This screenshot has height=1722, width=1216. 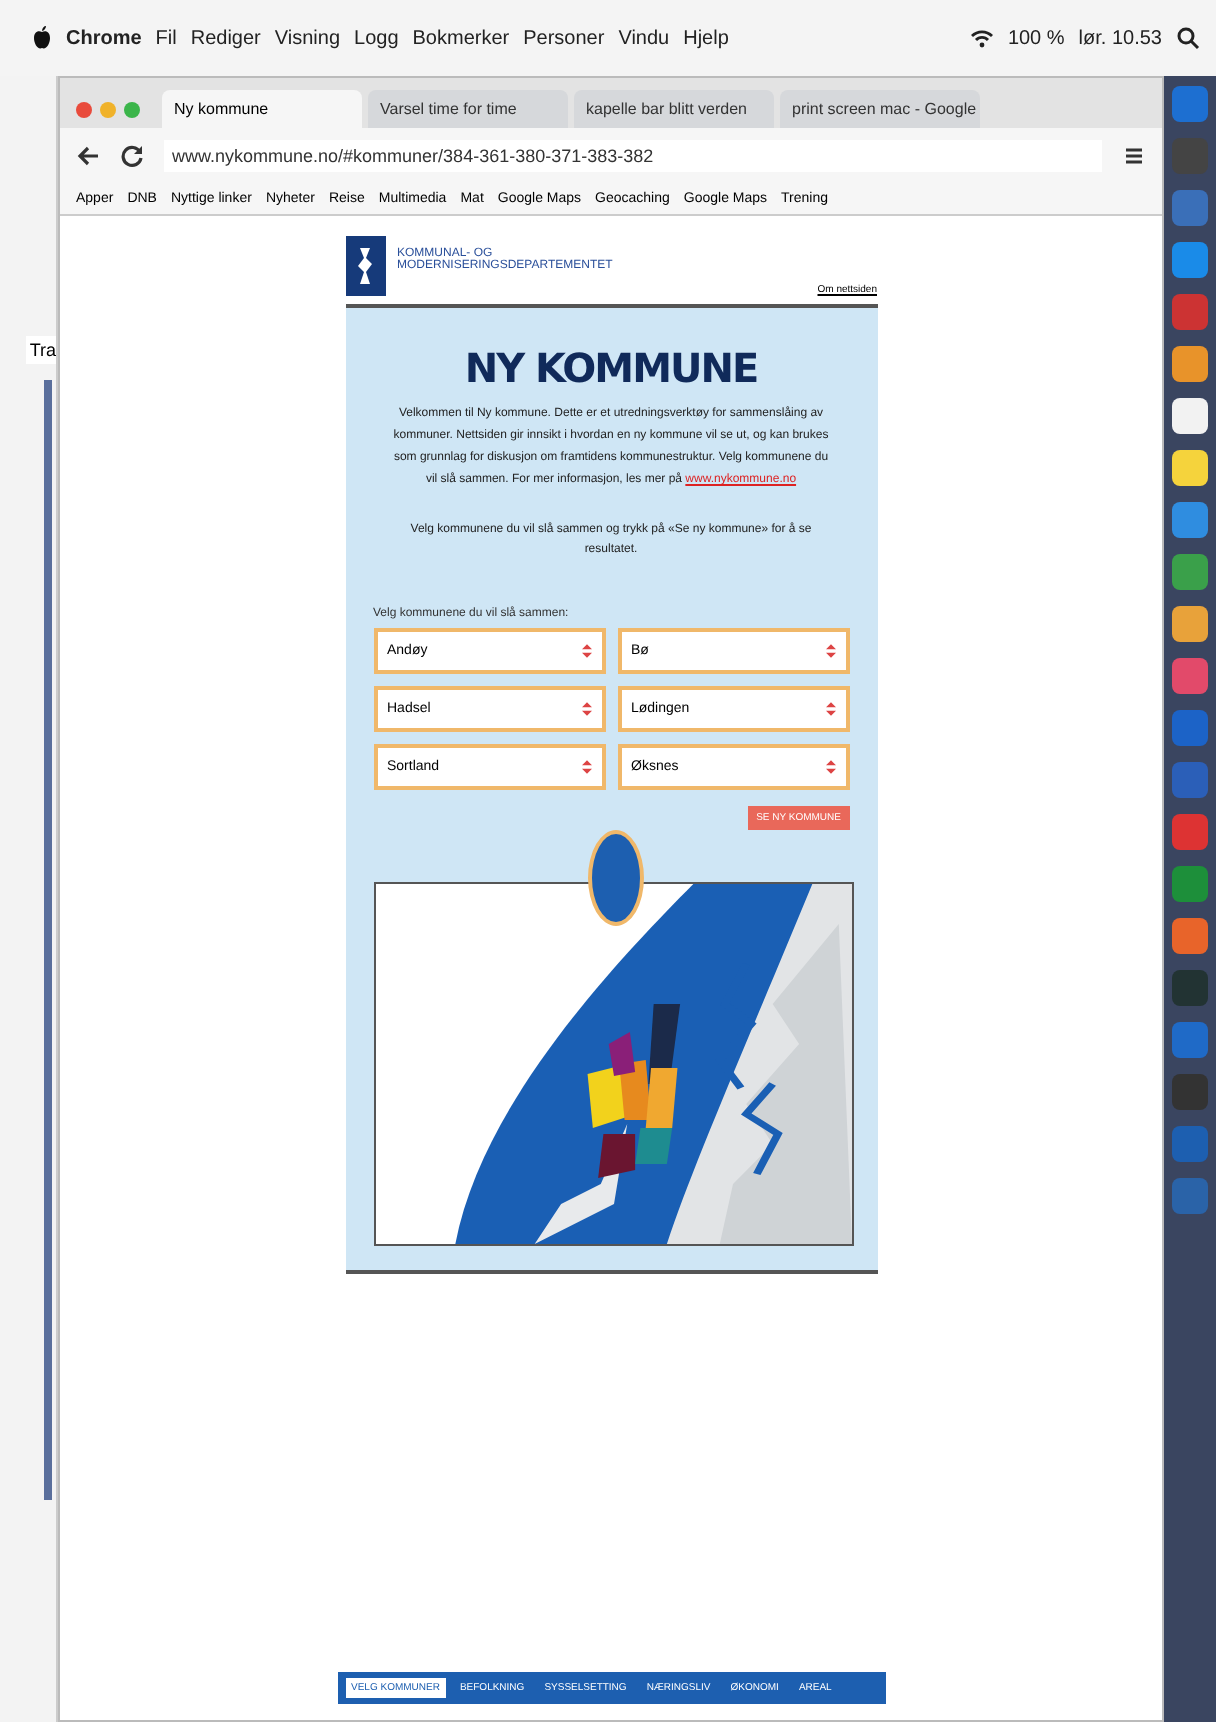 What do you see at coordinates (611, 368) in the screenshot?
I see `page-title: NY KOMMUNE` at bounding box center [611, 368].